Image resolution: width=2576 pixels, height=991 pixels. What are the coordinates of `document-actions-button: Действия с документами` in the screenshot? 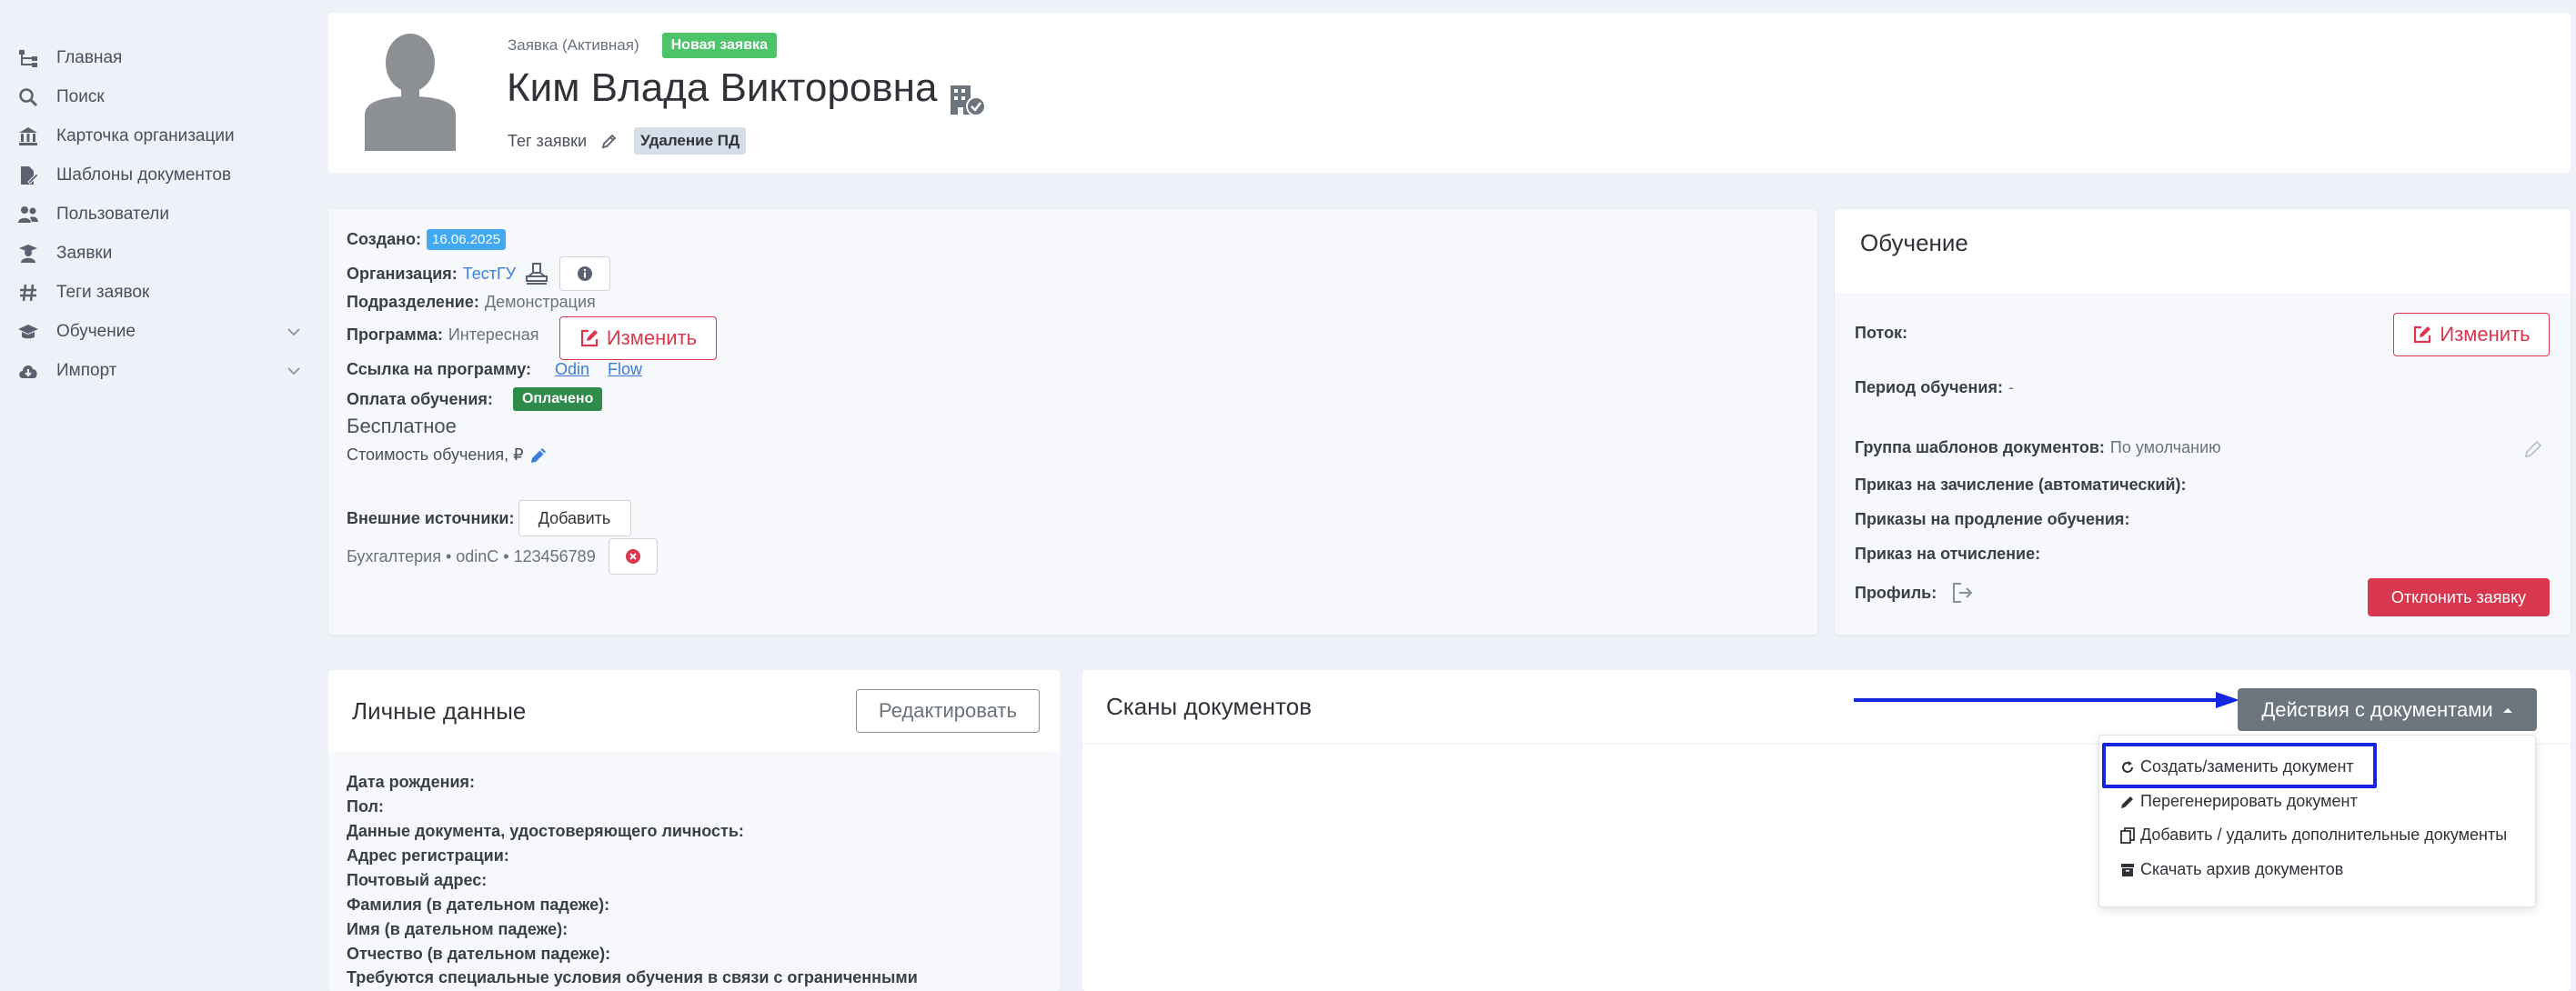 It's located at (2387, 709).